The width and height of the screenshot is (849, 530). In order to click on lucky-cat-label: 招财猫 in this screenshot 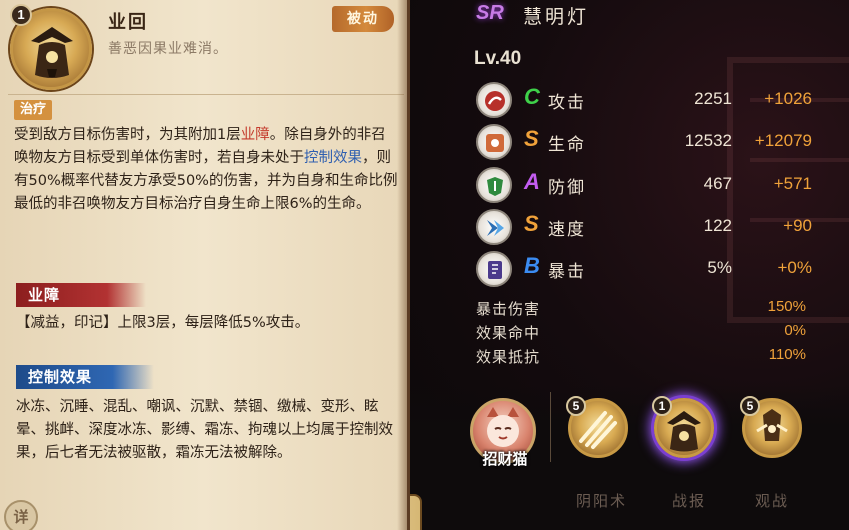, I will do `click(505, 459)`.